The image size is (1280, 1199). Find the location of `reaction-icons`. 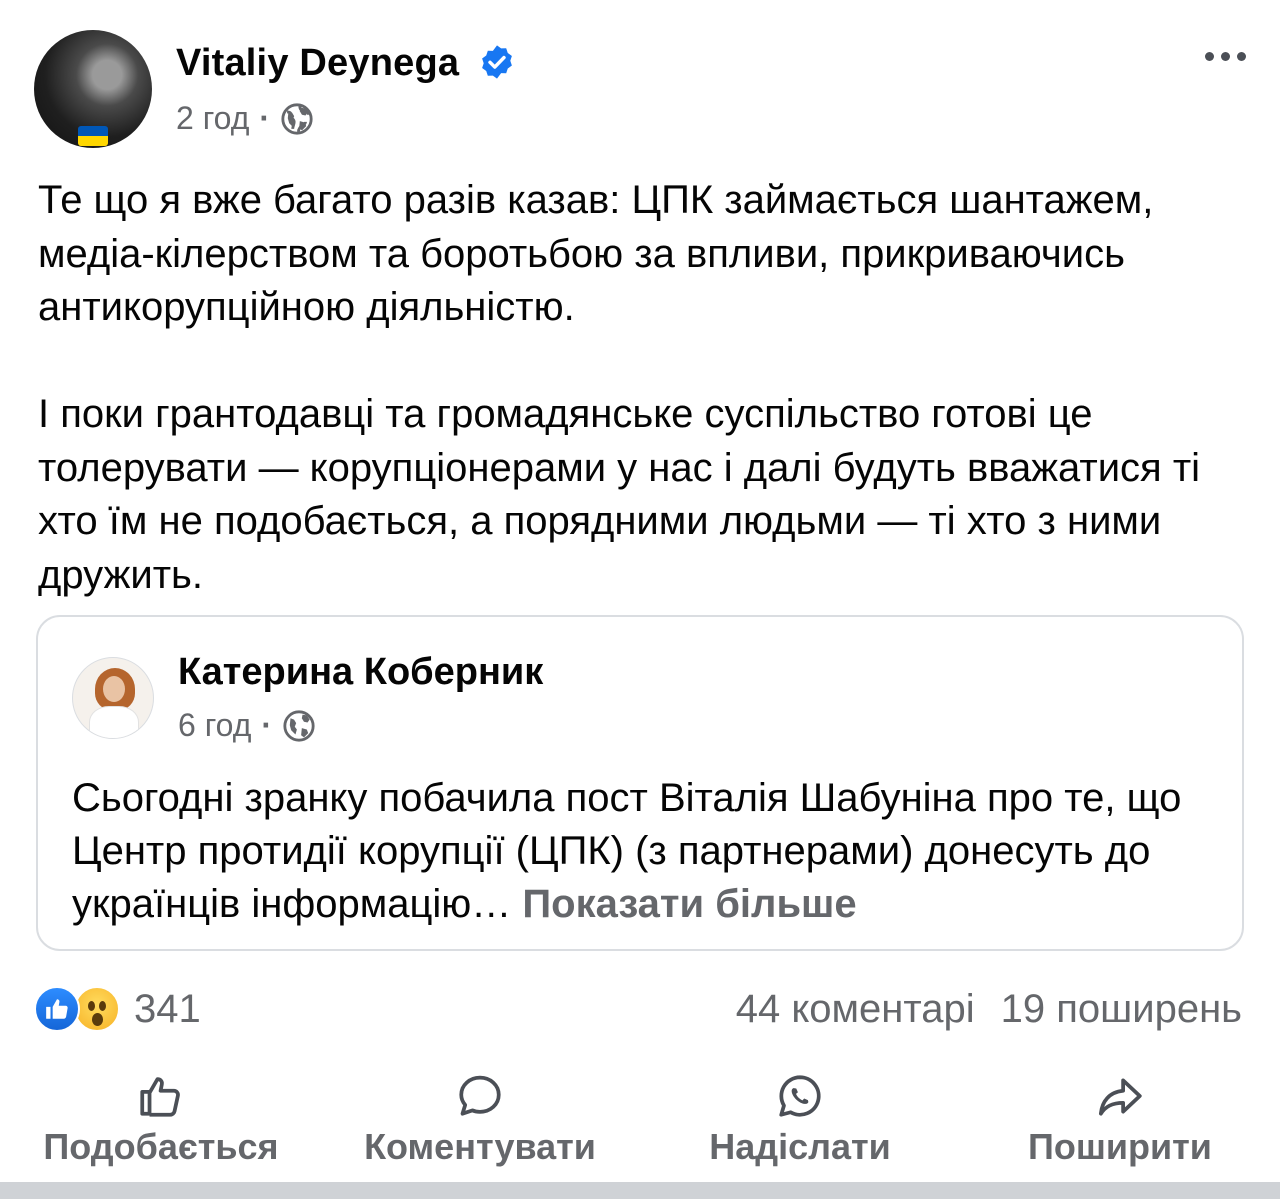

reaction-icons is located at coordinates (77, 1009).